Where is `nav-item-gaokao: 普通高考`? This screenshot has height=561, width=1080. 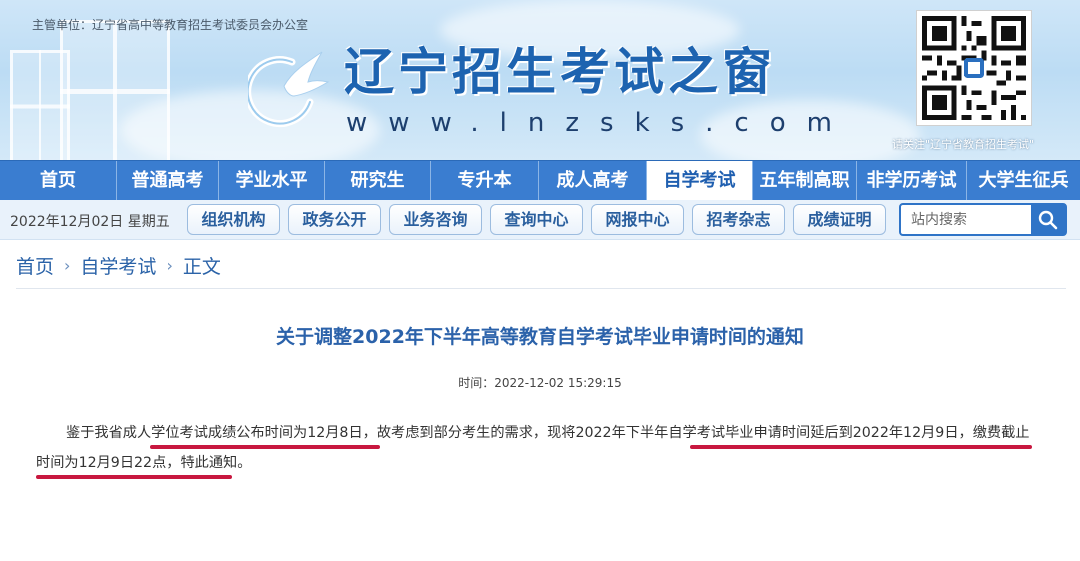
nav-item-gaokao: 普通高考 is located at coordinates (168, 181).